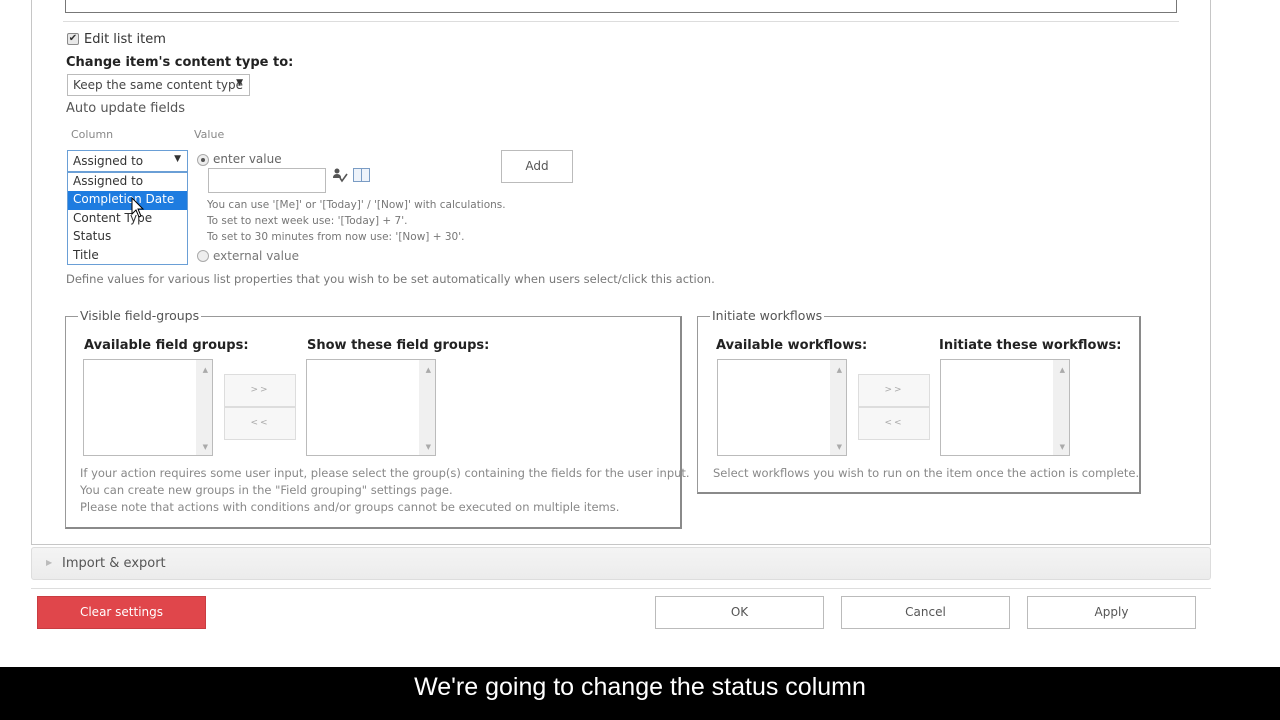 The height and width of the screenshot is (720, 1280). Describe the element at coordinates (114, 563) in the screenshot. I see `import-export-label: Import & export` at that location.